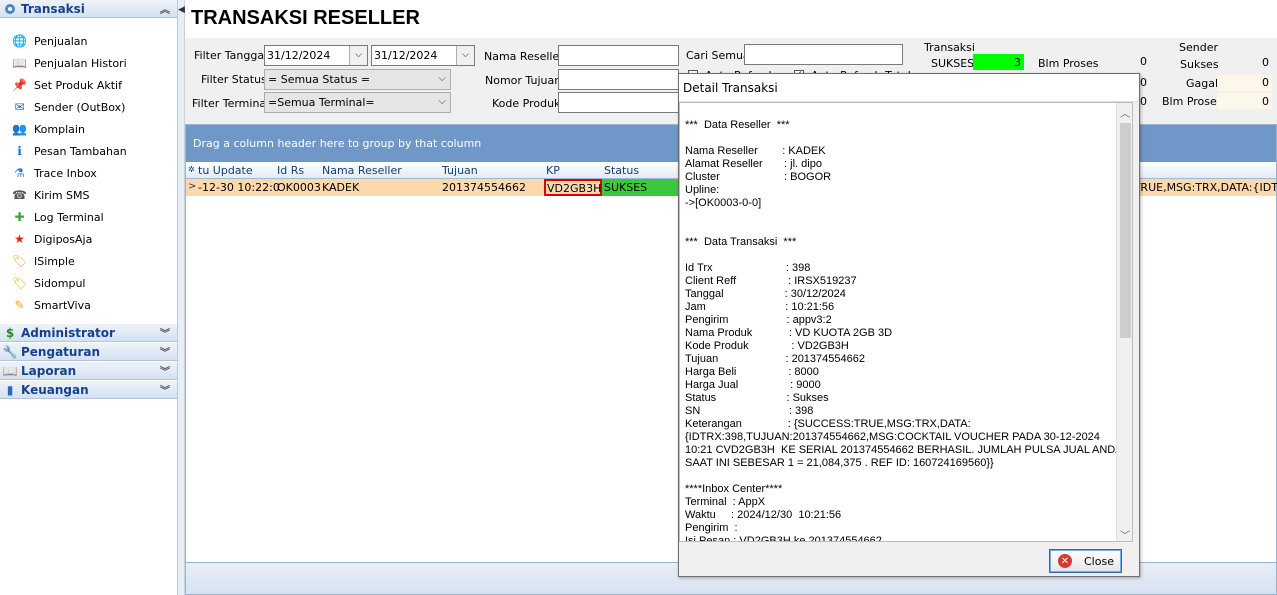 The height and width of the screenshot is (595, 1277). What do you see at coordinates (19, 85) in the screenshot?
I see `pin-icon: 📌` at bounding box center [19, 85].